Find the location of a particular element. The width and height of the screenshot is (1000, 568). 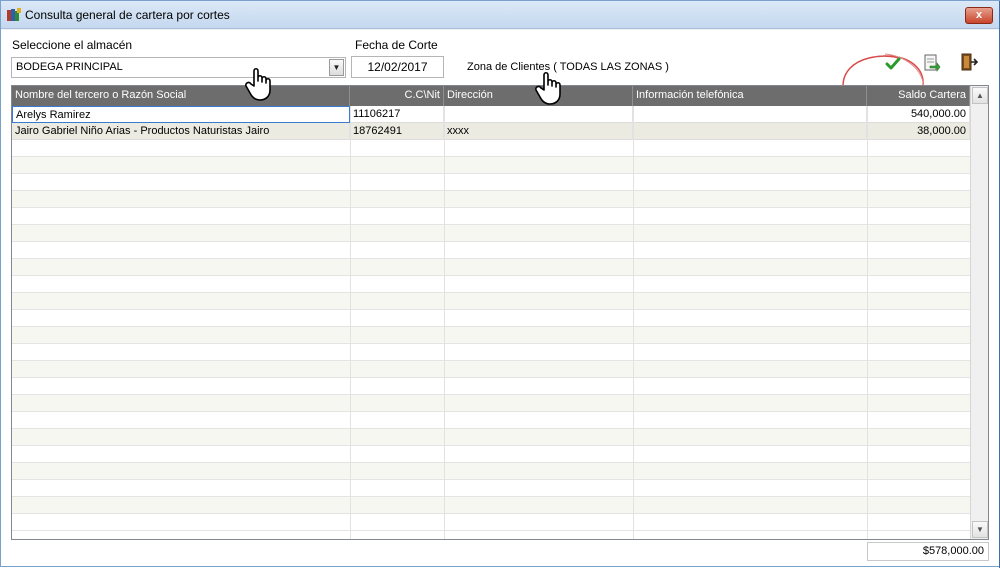

check-icon is located at coordinates (893, 64).